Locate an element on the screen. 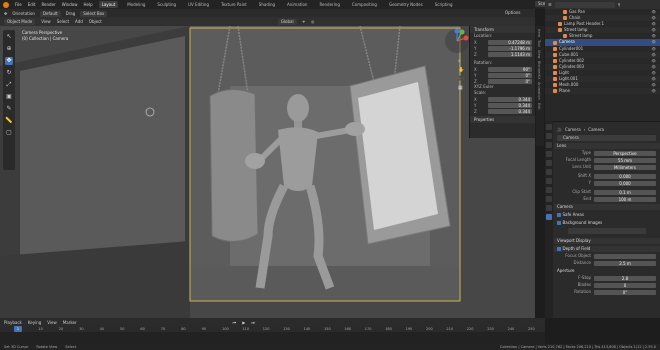  scene-tab-icon is located at coordinates (549, 163).